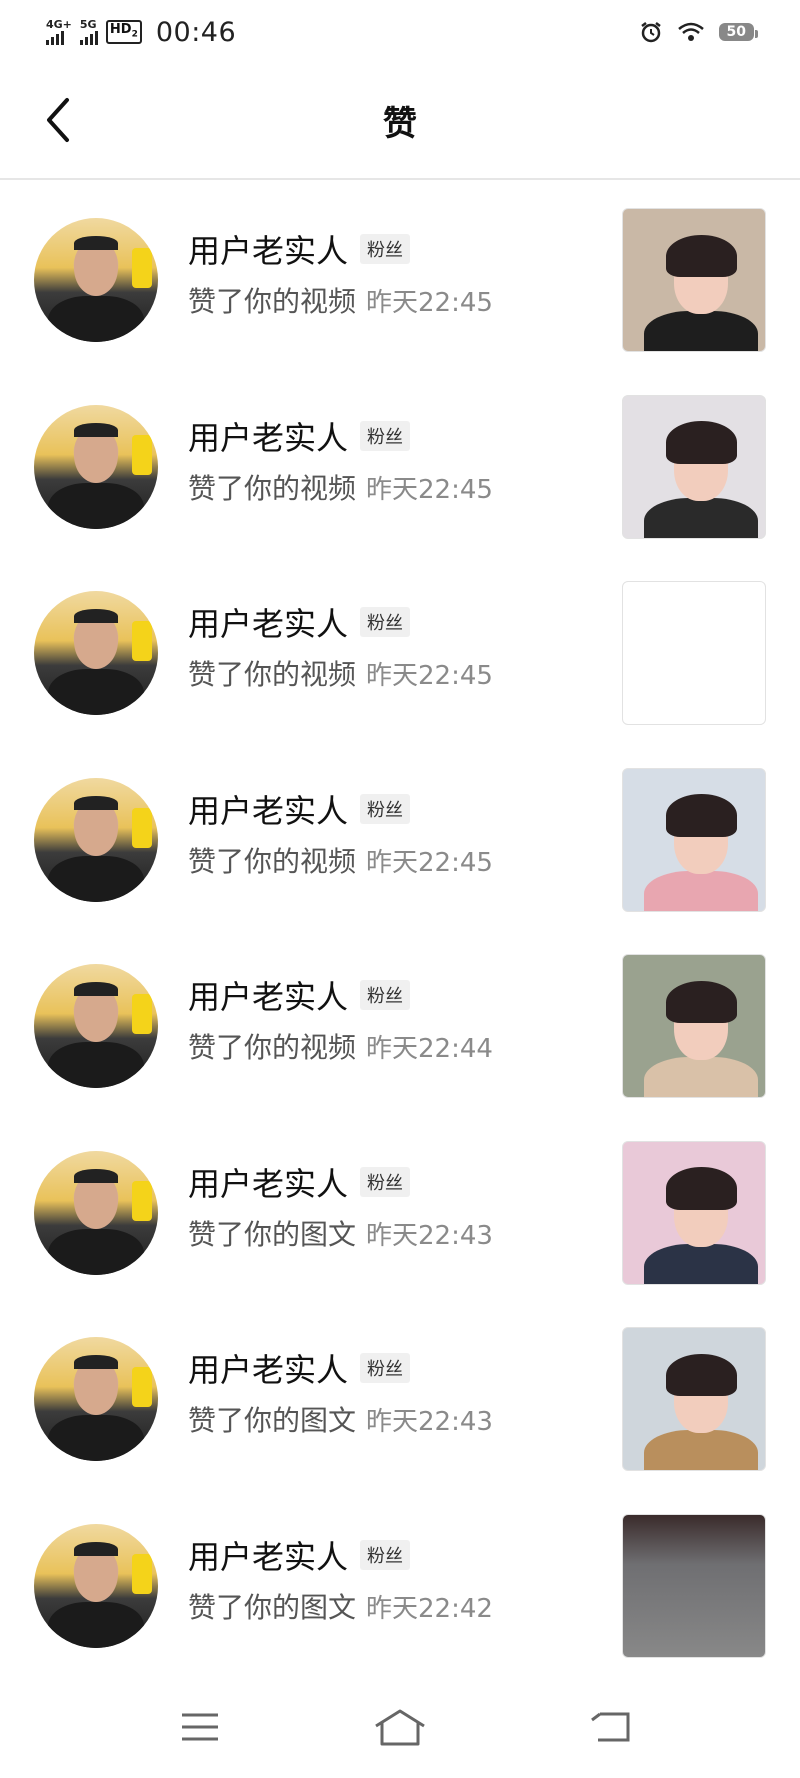  Describe the element at coordinates (650, 32) in the screenshot. I see `alarm-icon` at that location.